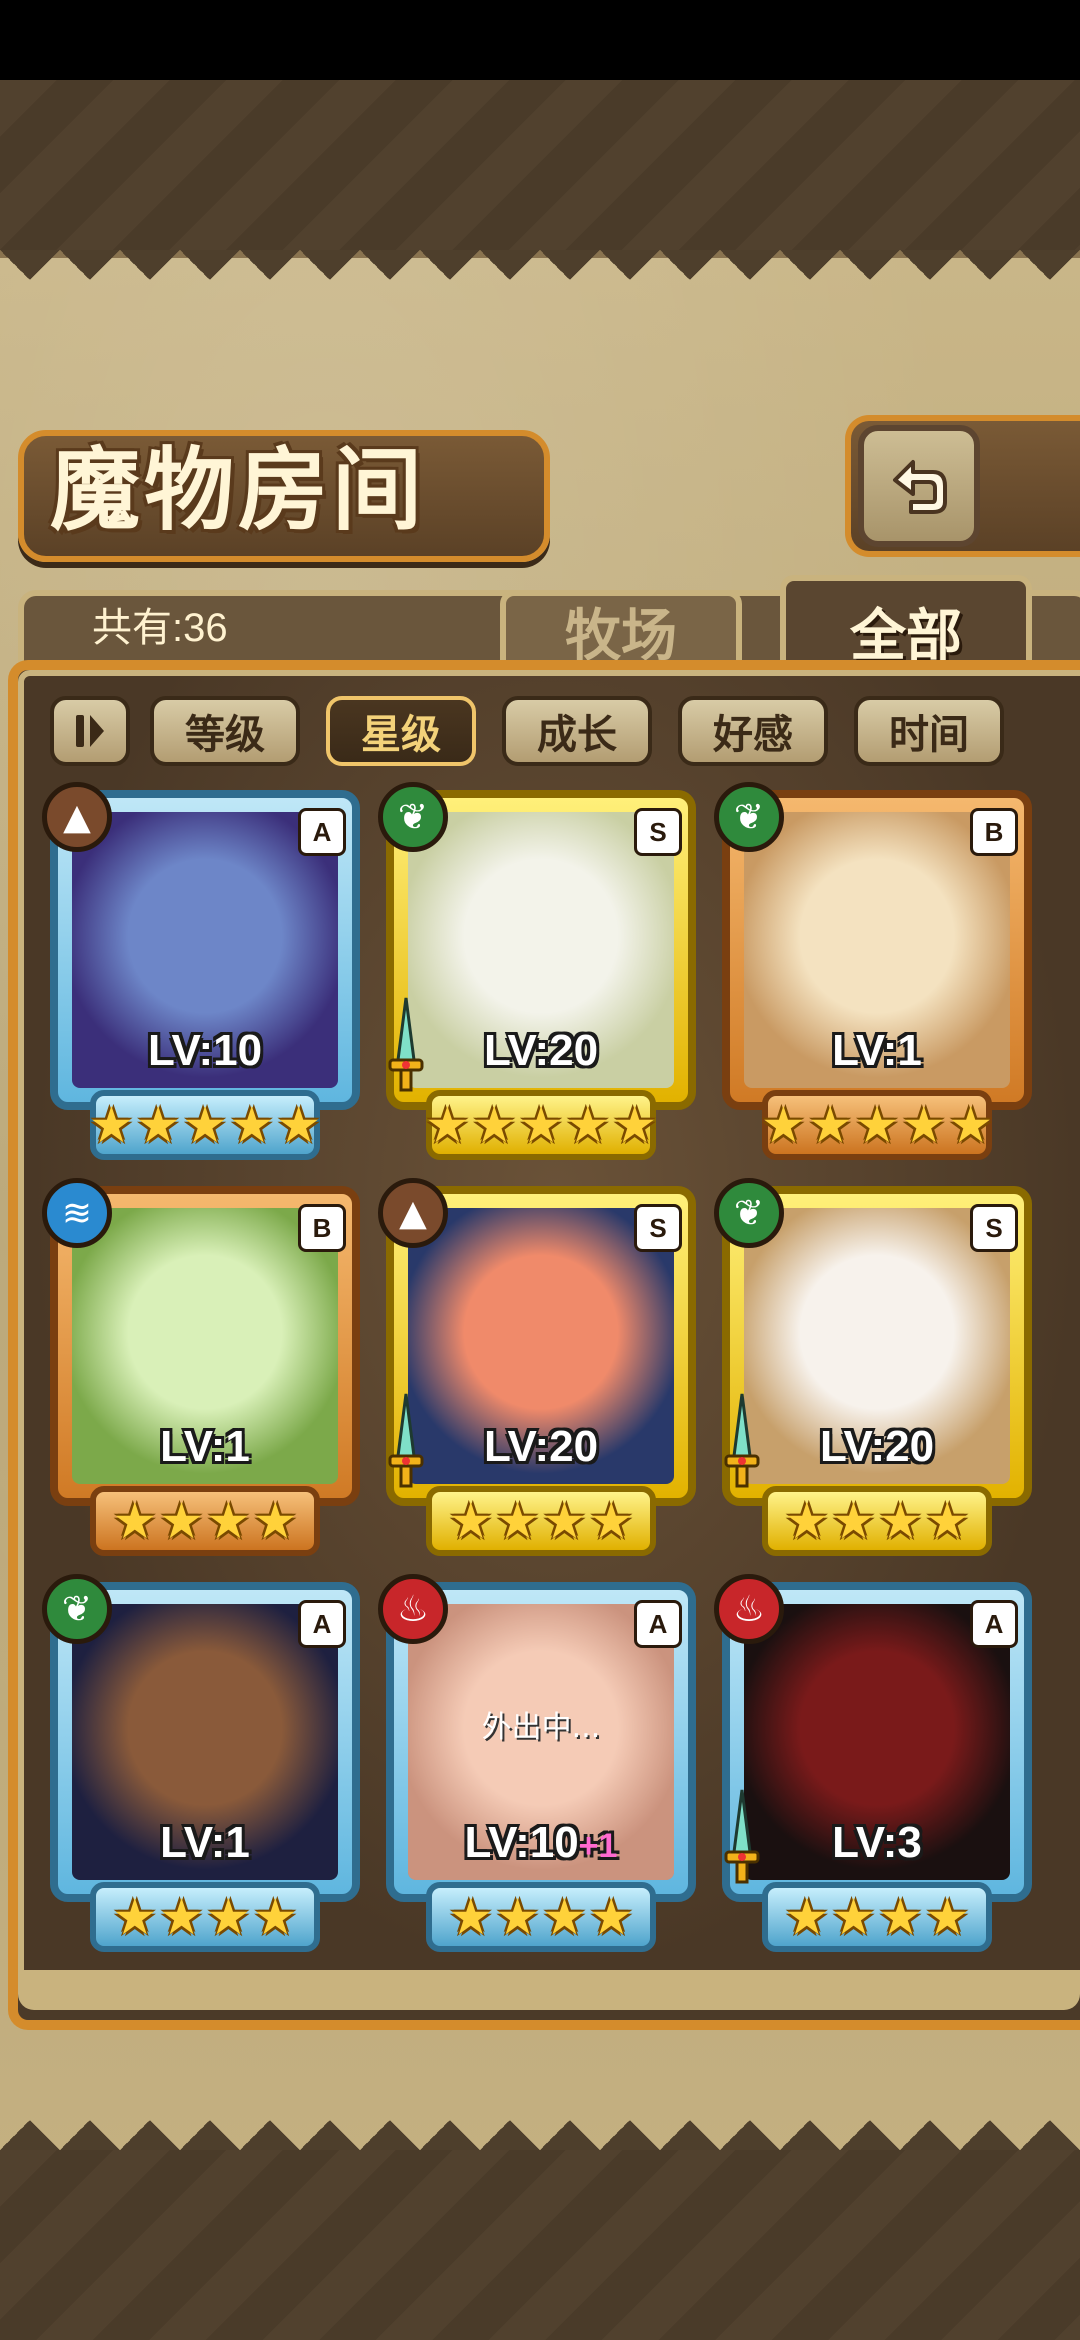 The width and height of the screenshot is (1080, 2340). What do you see at coordinates (77, 1213) in the screenshot?
I see `water-element-icon: ≋` at bounding box center [77, 1213].